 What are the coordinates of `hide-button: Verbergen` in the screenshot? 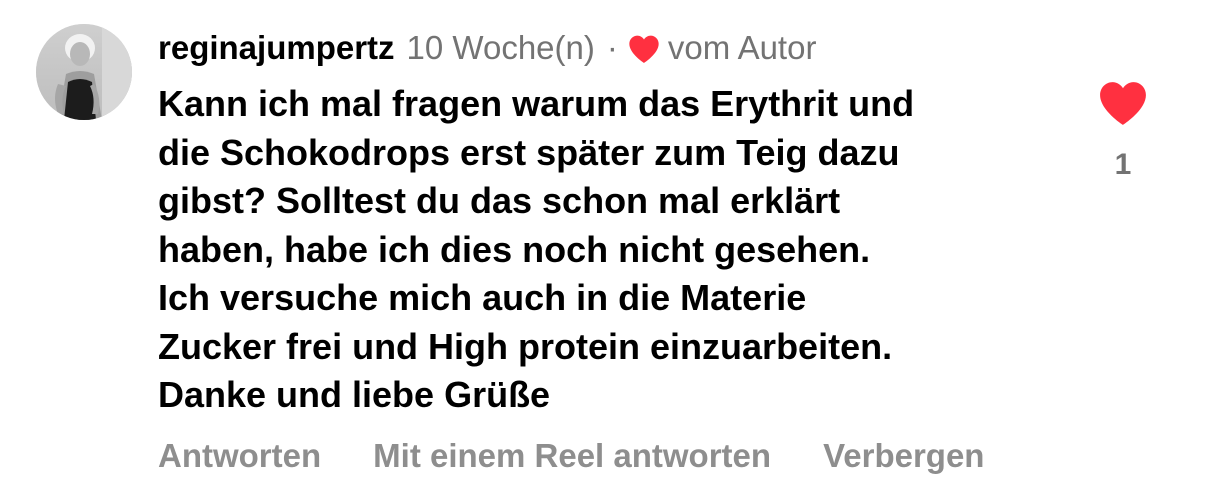 It's located at (903, 456).